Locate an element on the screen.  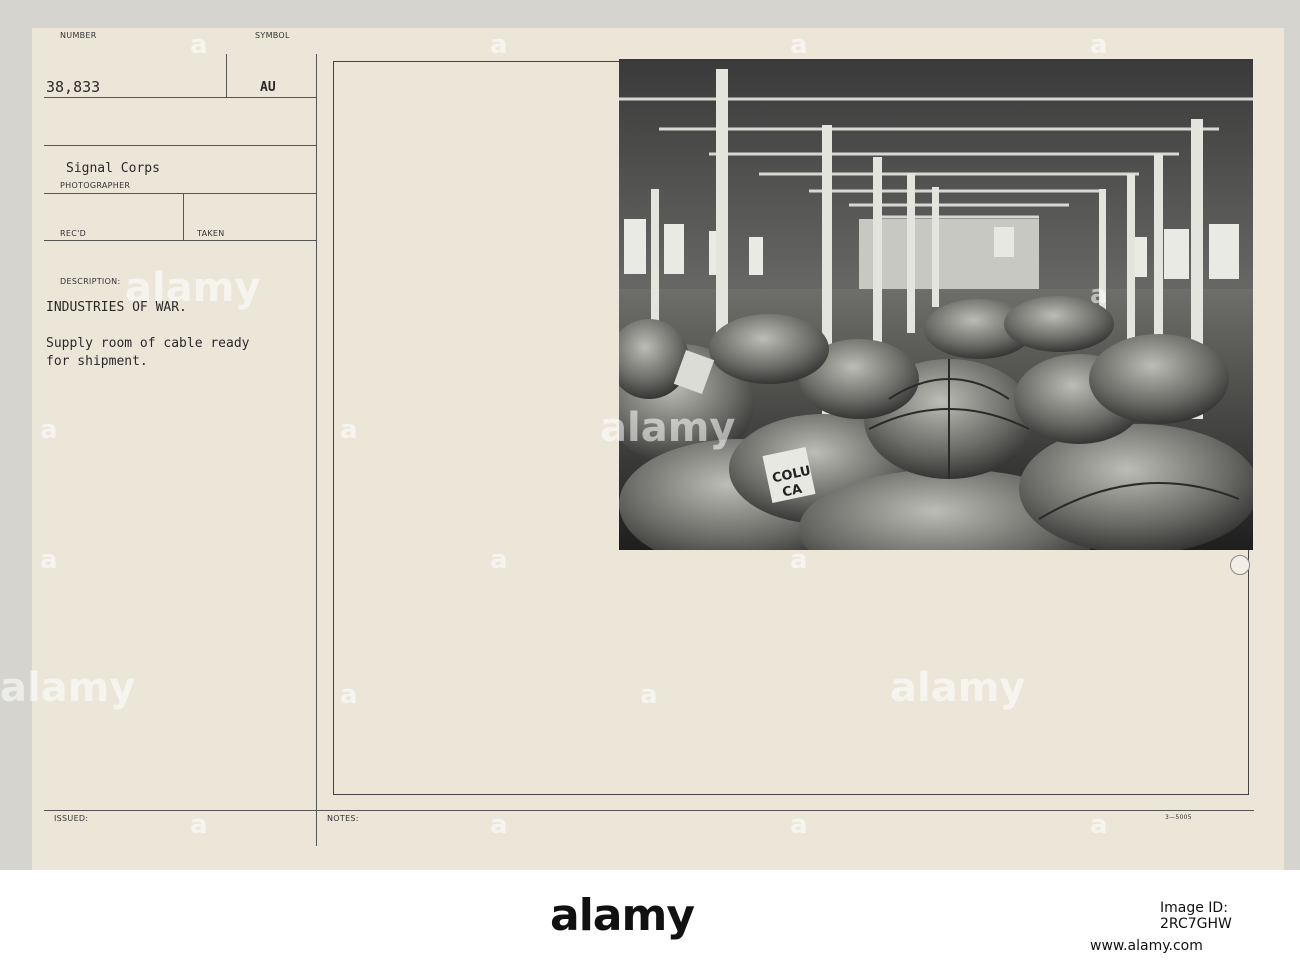
watermark-a-10: a is located at coordinates (349, 695).